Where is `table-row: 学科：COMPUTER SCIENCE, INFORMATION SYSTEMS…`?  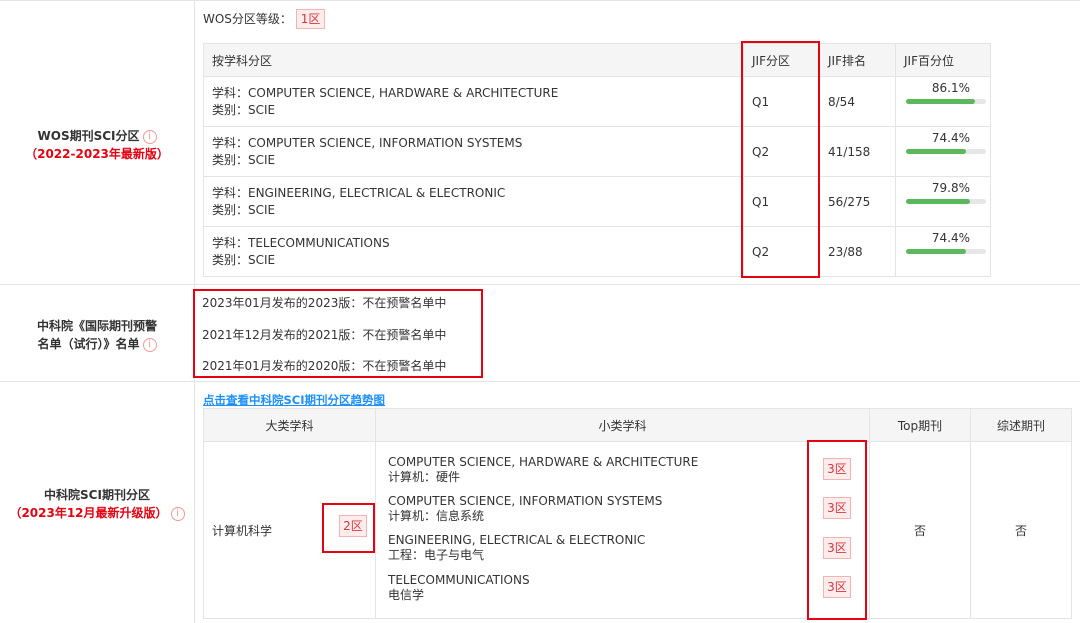 table-row: 学科：COMPUTER SCIENCE, INFORMATION SYSTEMS… is located at coordinates (597, 151).